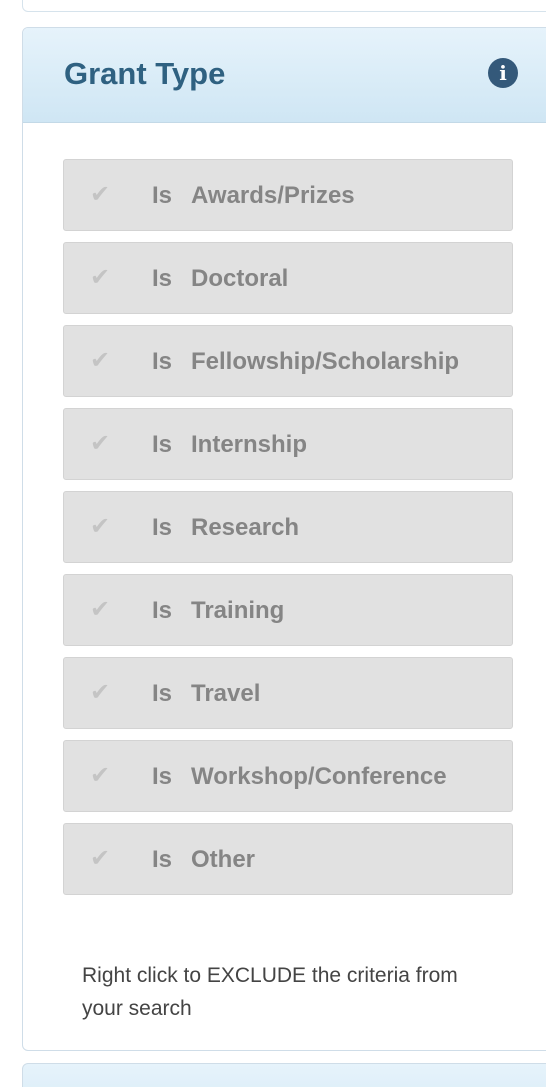 Image resolution: width=546 pixels, height=1087 pixels. I want to click on option-label: Fellowship/Scholarship, so click(325, 361).